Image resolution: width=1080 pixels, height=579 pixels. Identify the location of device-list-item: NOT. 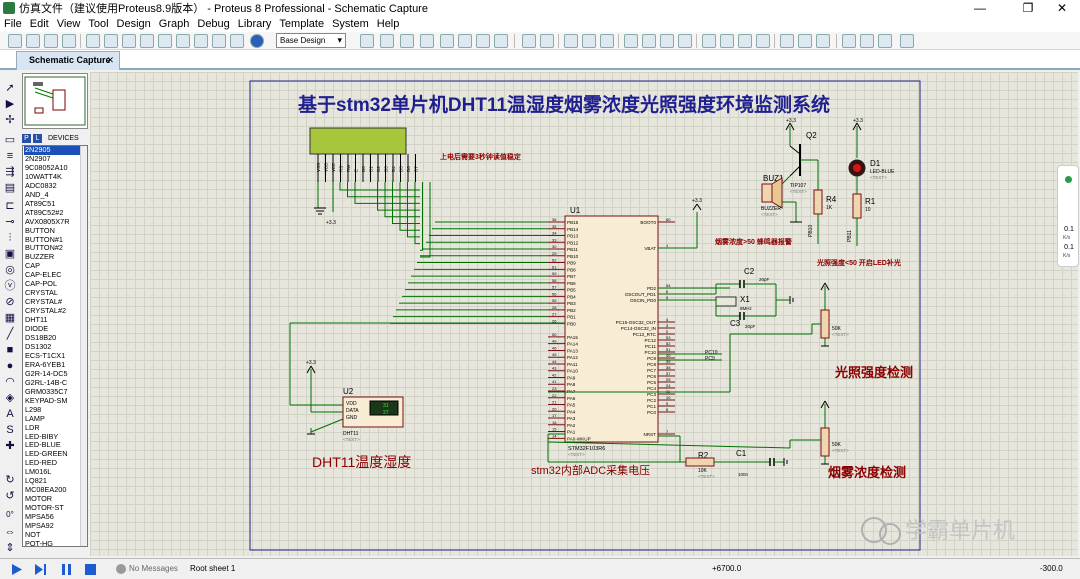
(55, 535).